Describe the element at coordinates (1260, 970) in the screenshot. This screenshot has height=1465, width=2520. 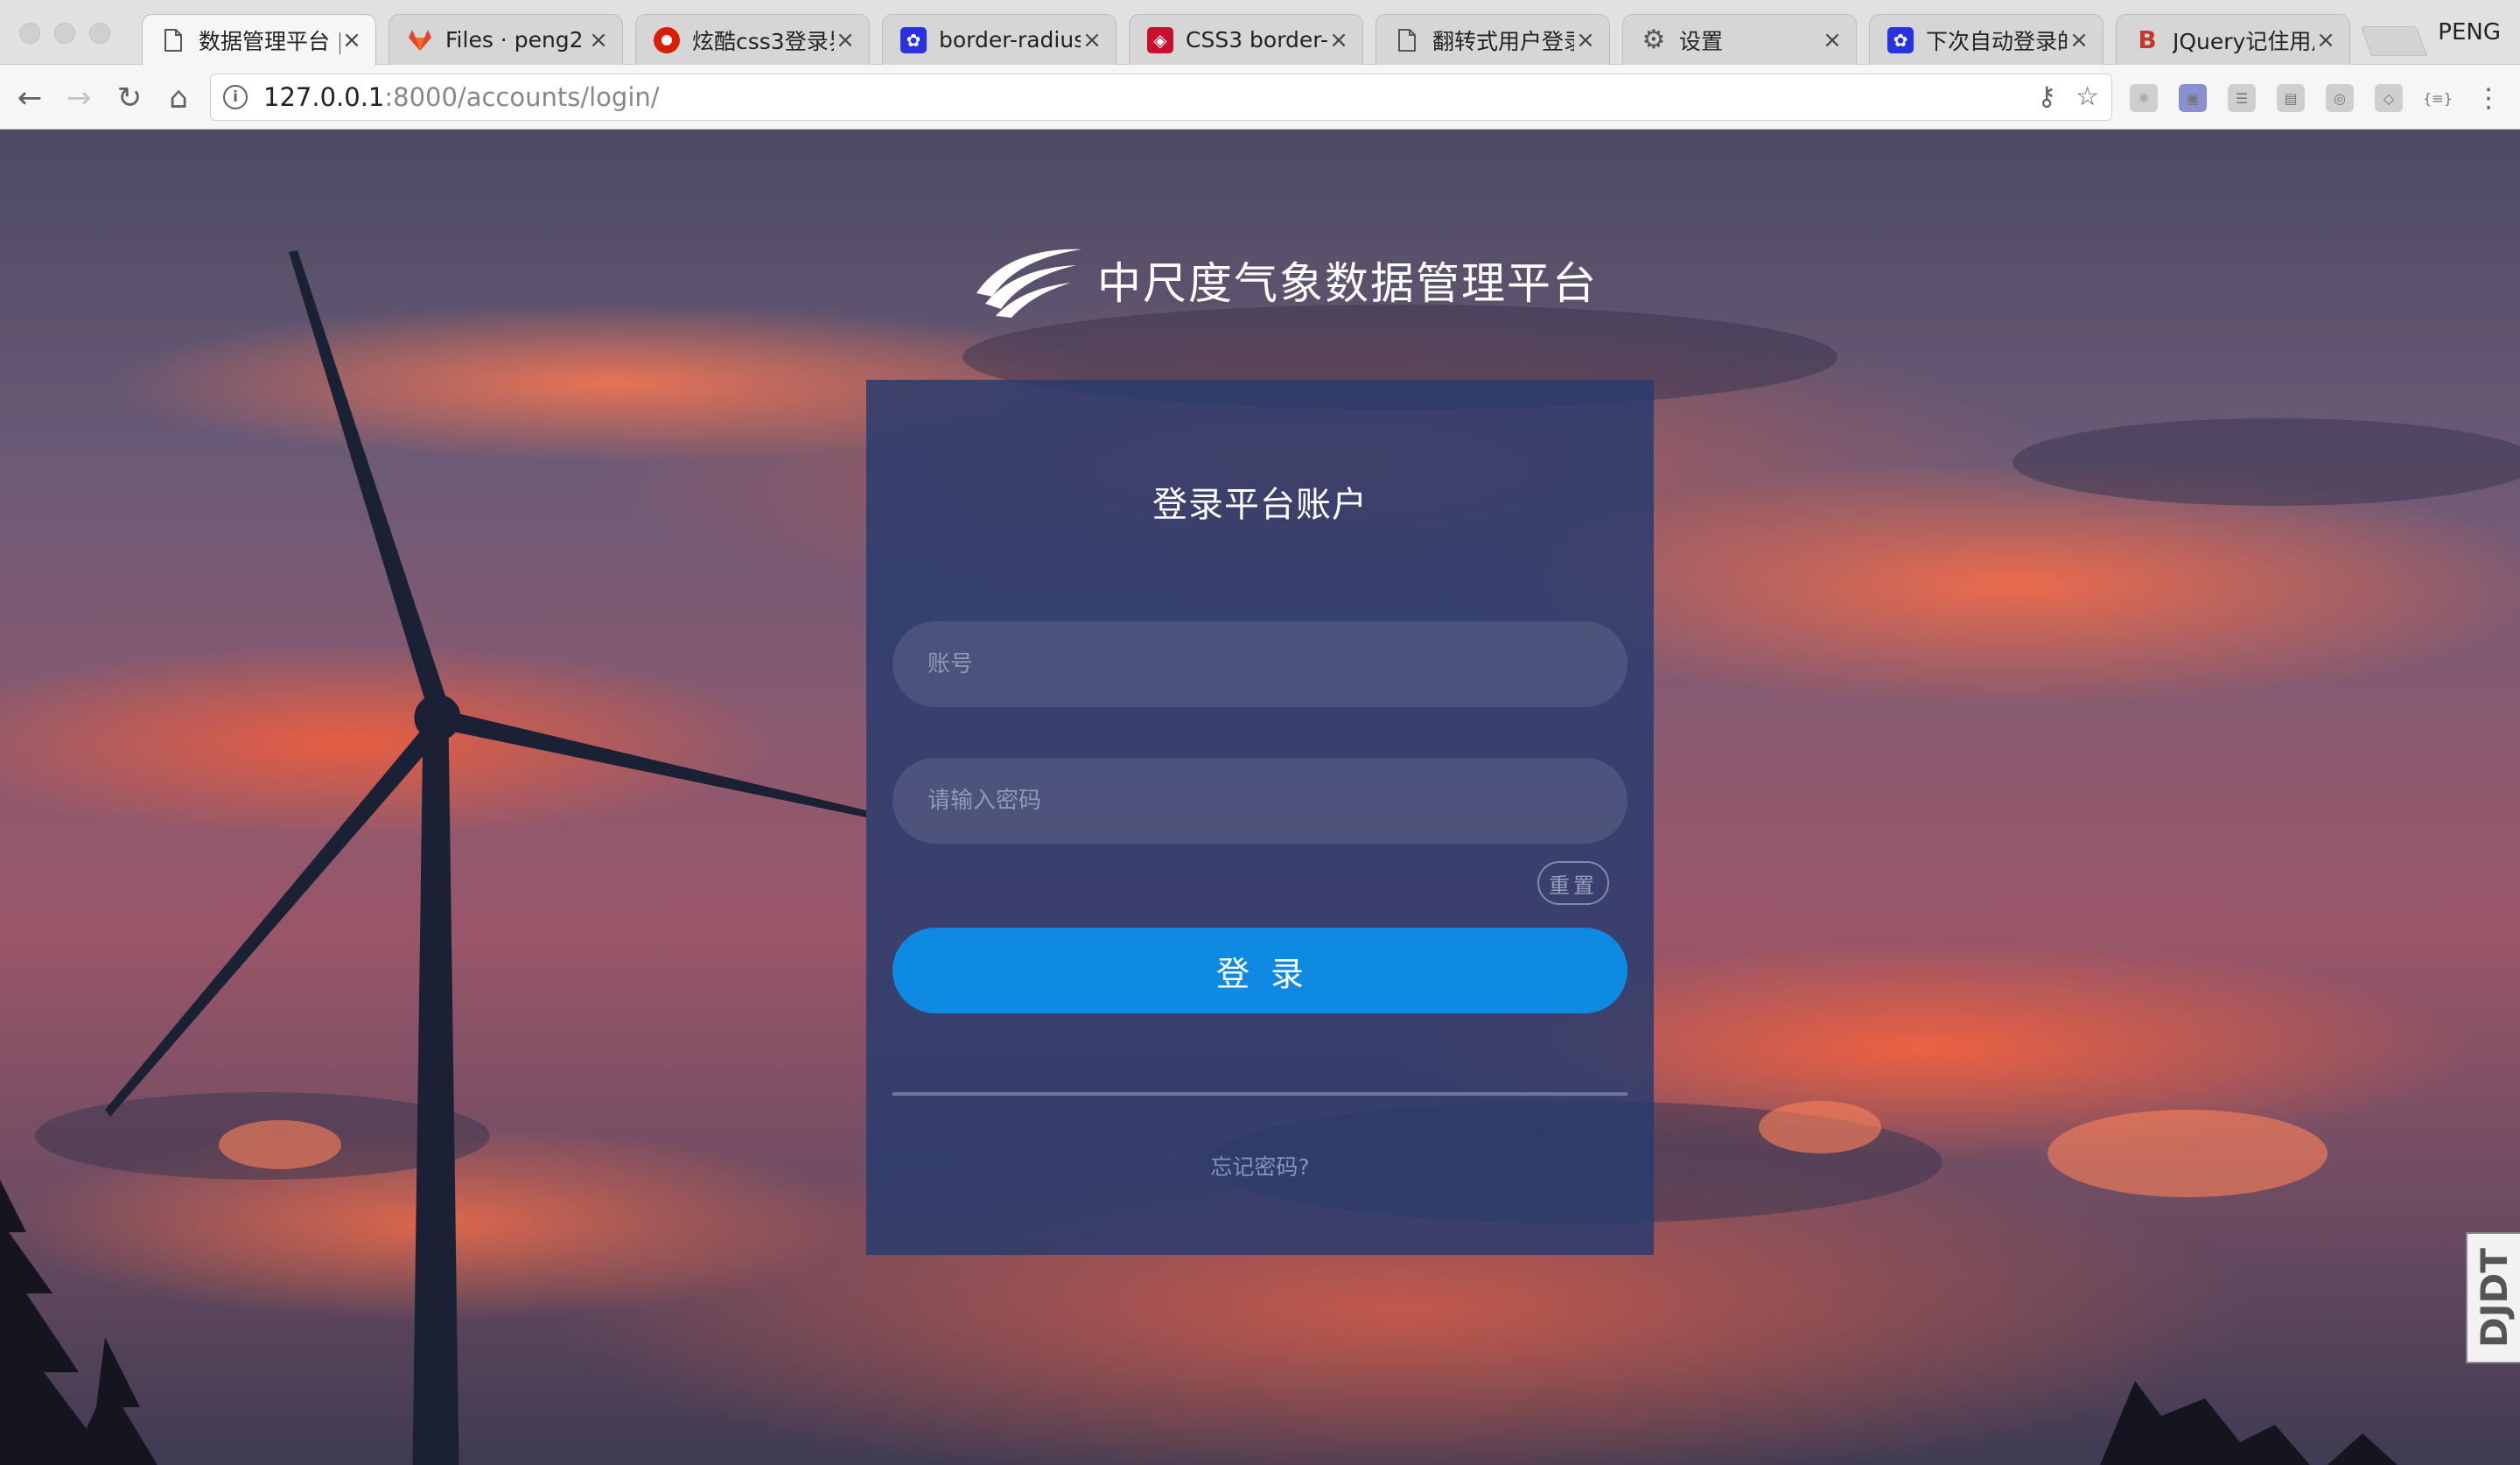
I see `login-button: 登录` at that location.